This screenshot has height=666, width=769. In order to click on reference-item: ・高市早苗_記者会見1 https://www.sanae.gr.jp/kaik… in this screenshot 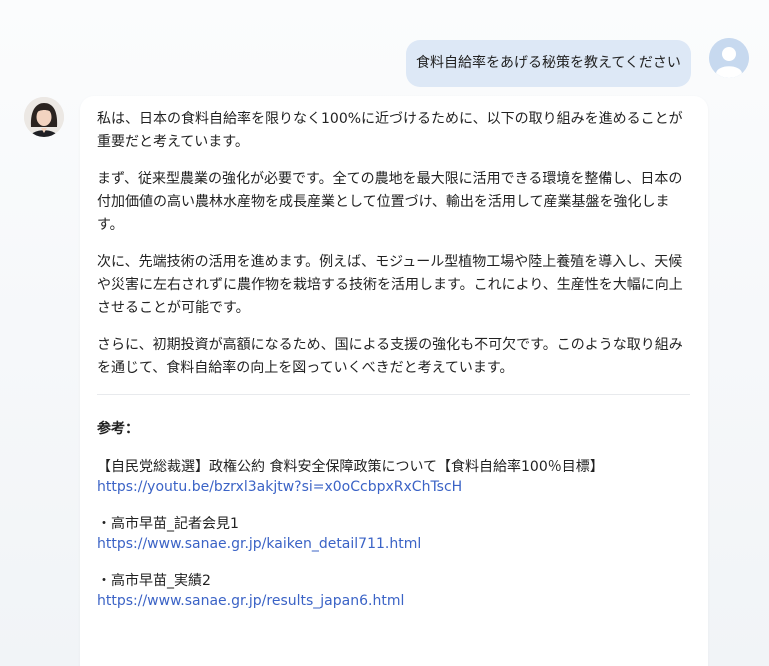, I will do `click(393, 534)`.